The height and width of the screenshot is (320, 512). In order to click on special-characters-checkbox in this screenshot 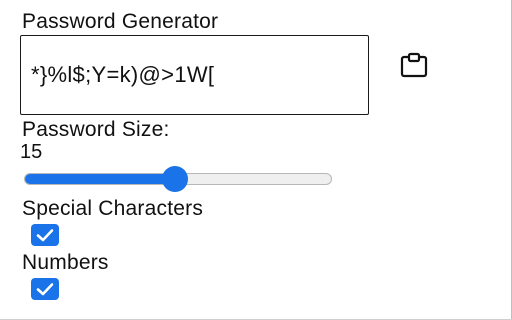, I will do `click(45, 235)`.